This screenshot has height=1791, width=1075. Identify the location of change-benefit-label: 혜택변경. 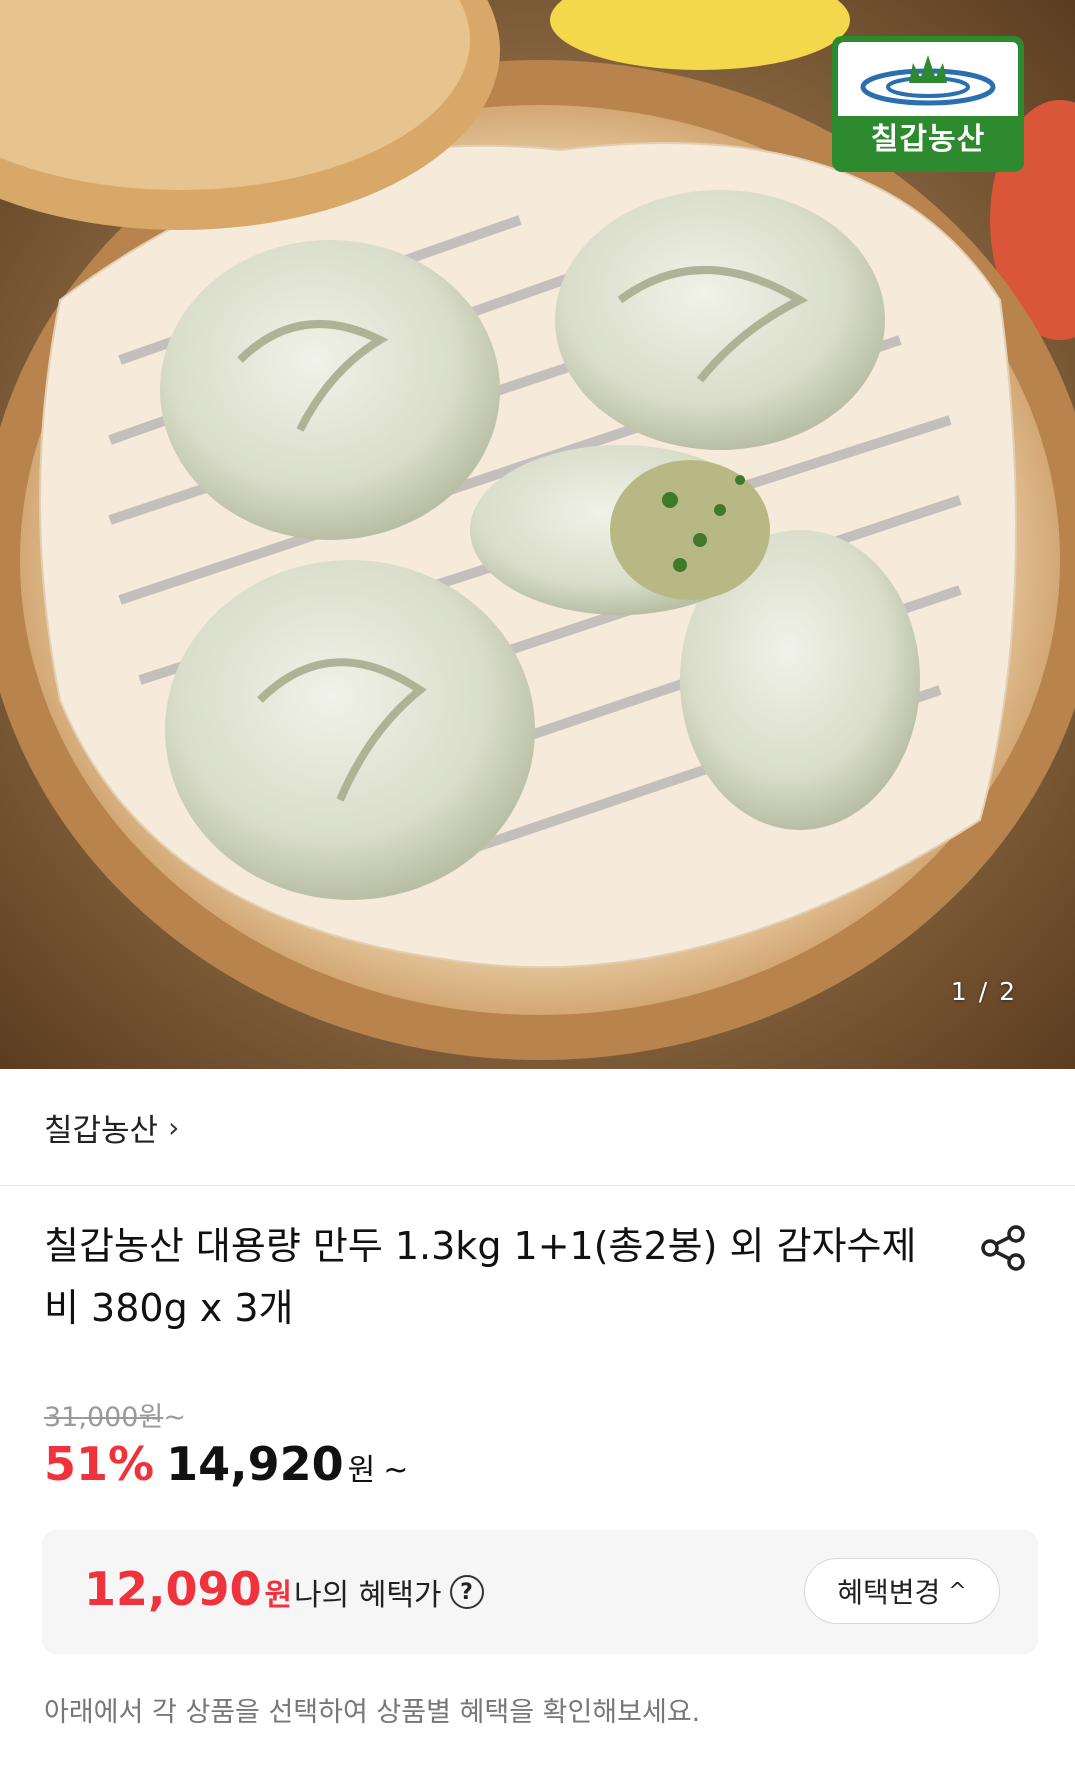
(889, 1592).